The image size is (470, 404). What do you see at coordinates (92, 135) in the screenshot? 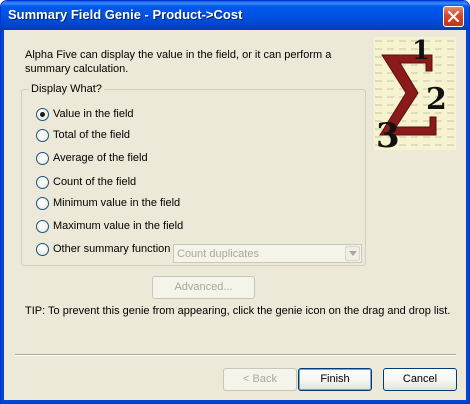
I see `radio-label: Total of the field` at bounding box center [92, 135].